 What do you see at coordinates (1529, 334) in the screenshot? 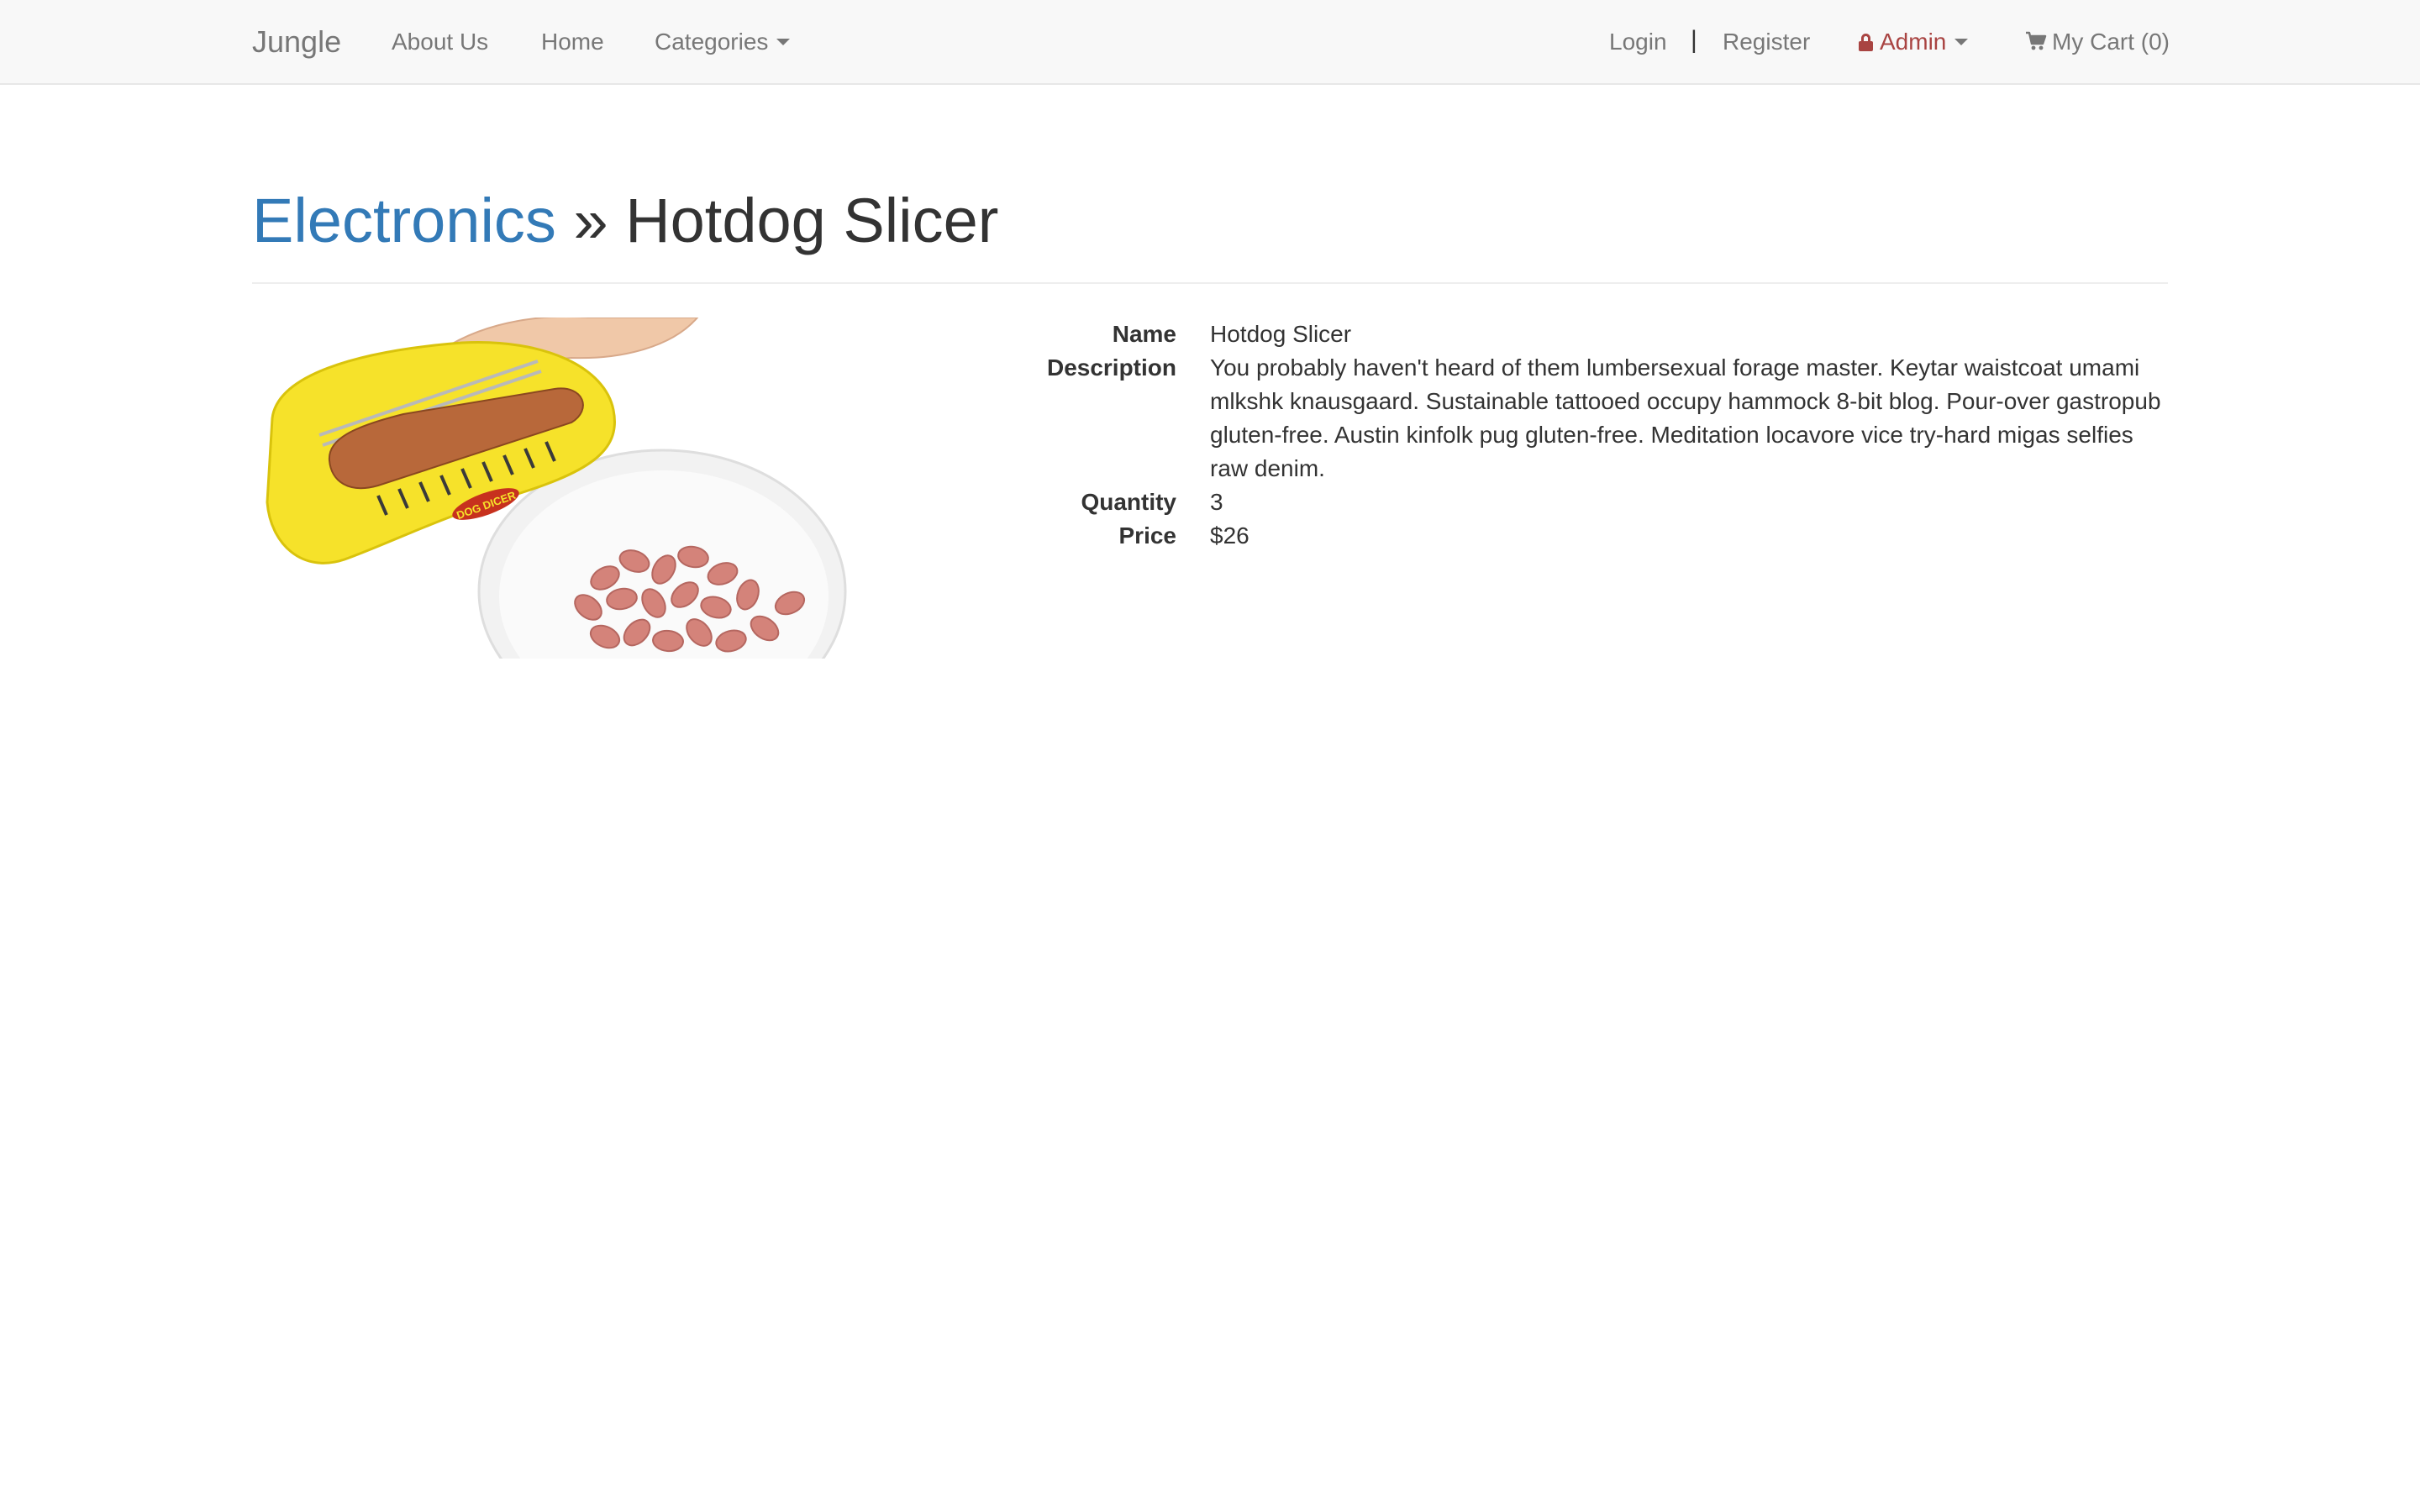
I see `detail-row-name: Name Hotdog Slicer` at bounding box center [1529, 334].